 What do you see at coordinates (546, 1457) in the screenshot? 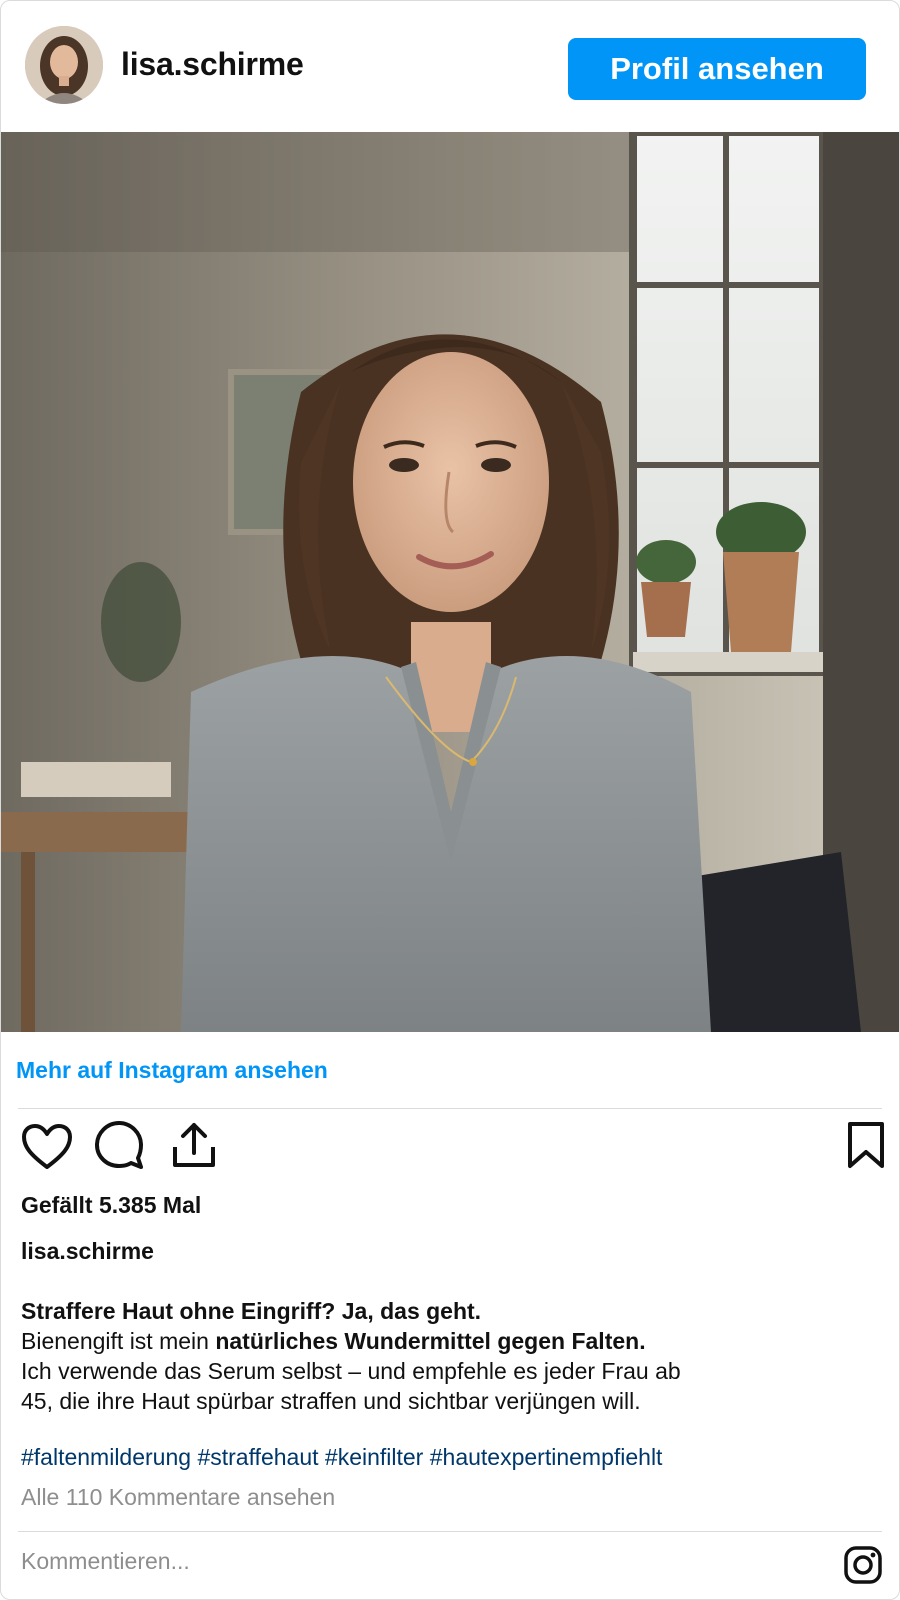
I see `hashtag-link: #hautexpertinempfiehlt` at bounding box center [546, 1457].